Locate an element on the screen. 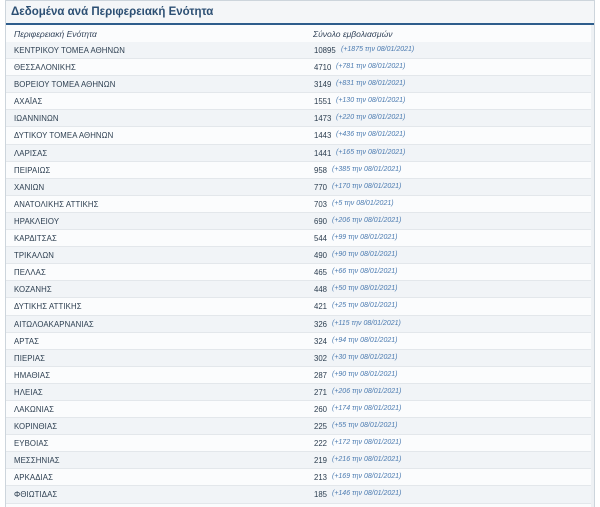 This screenshot has height=507, width=600. region-column-header: Περιφερειακή Ενότητα is located at coordinates (55, 34).